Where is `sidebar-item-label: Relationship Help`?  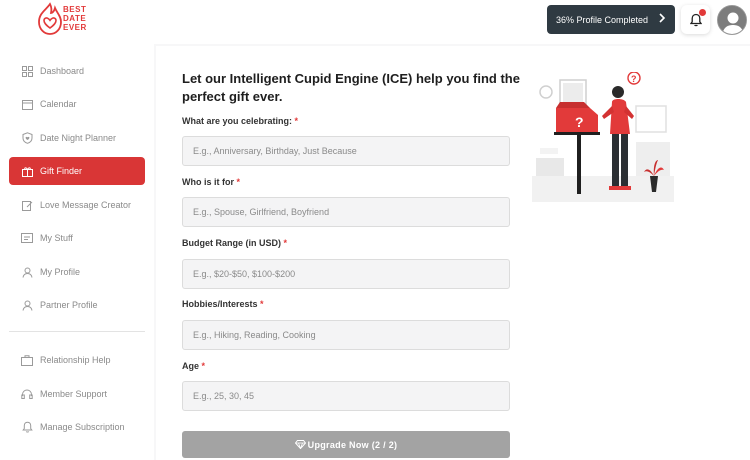
sidebar-item-label: Relationship Help is located at coordinates (75, 360).